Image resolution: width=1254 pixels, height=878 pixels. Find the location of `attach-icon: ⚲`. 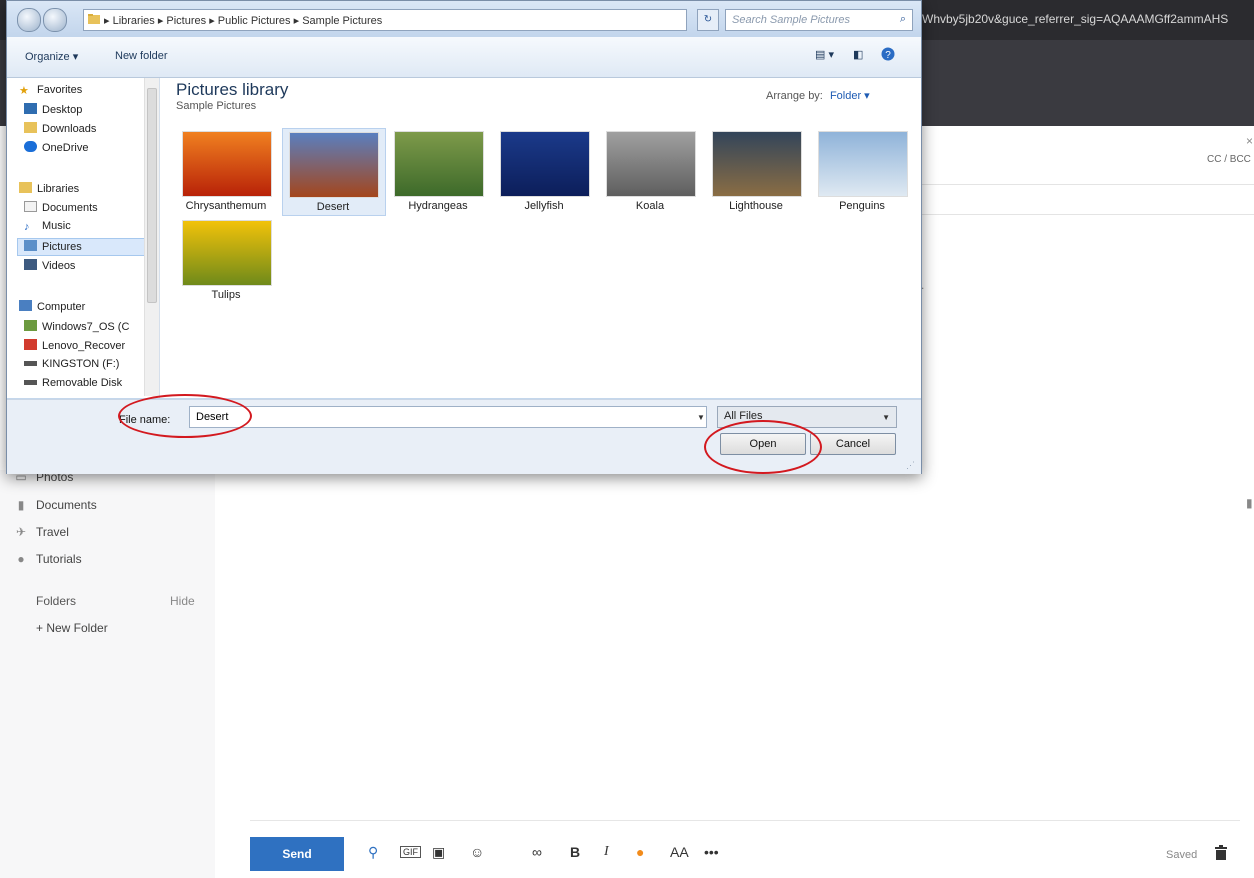

attach-icon: ⚲ is located at coordinates (373, 852).